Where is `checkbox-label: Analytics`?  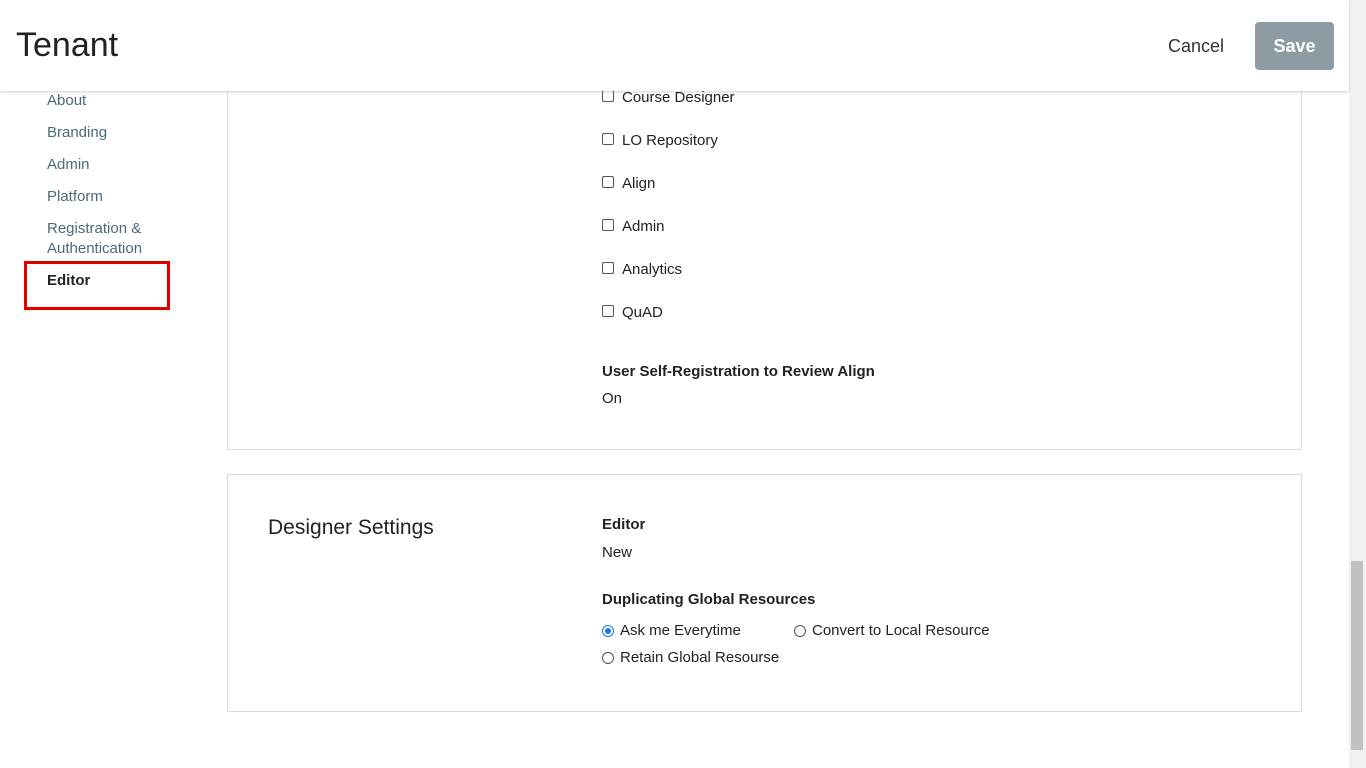
checkbox-label: Analytics is located at coordinates (652, 269).